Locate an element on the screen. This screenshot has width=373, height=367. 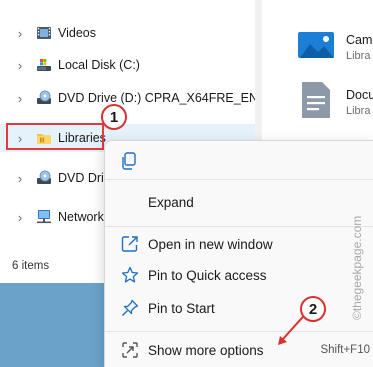
menu-item-expand: Expand is located at coordinates (239, 202).